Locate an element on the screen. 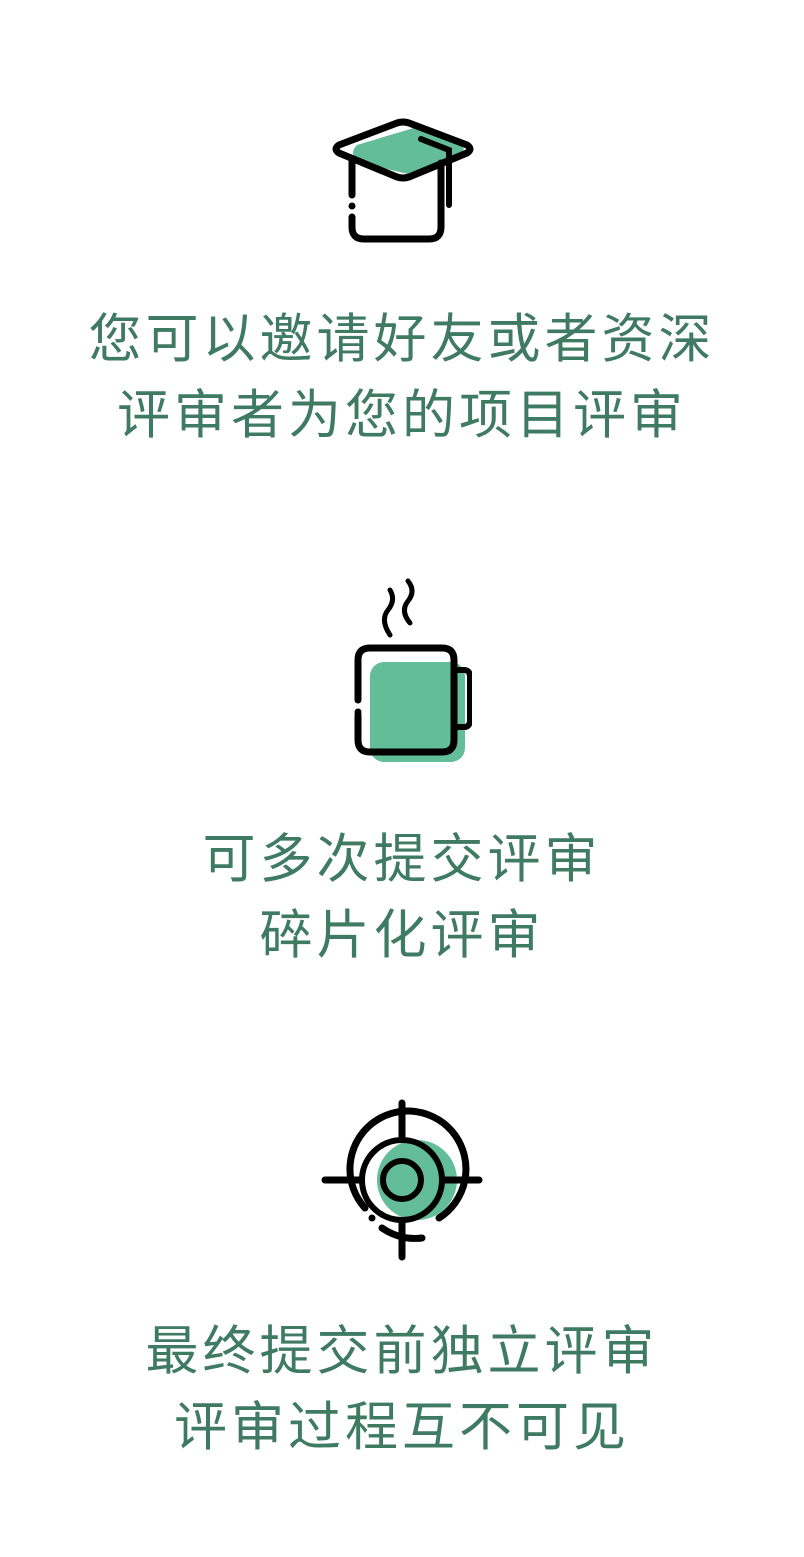 The image size is (804, 1557). feature-caption: 最终提交前独立评审 评审过程互不可见 is located at coordinates (402, 1390).